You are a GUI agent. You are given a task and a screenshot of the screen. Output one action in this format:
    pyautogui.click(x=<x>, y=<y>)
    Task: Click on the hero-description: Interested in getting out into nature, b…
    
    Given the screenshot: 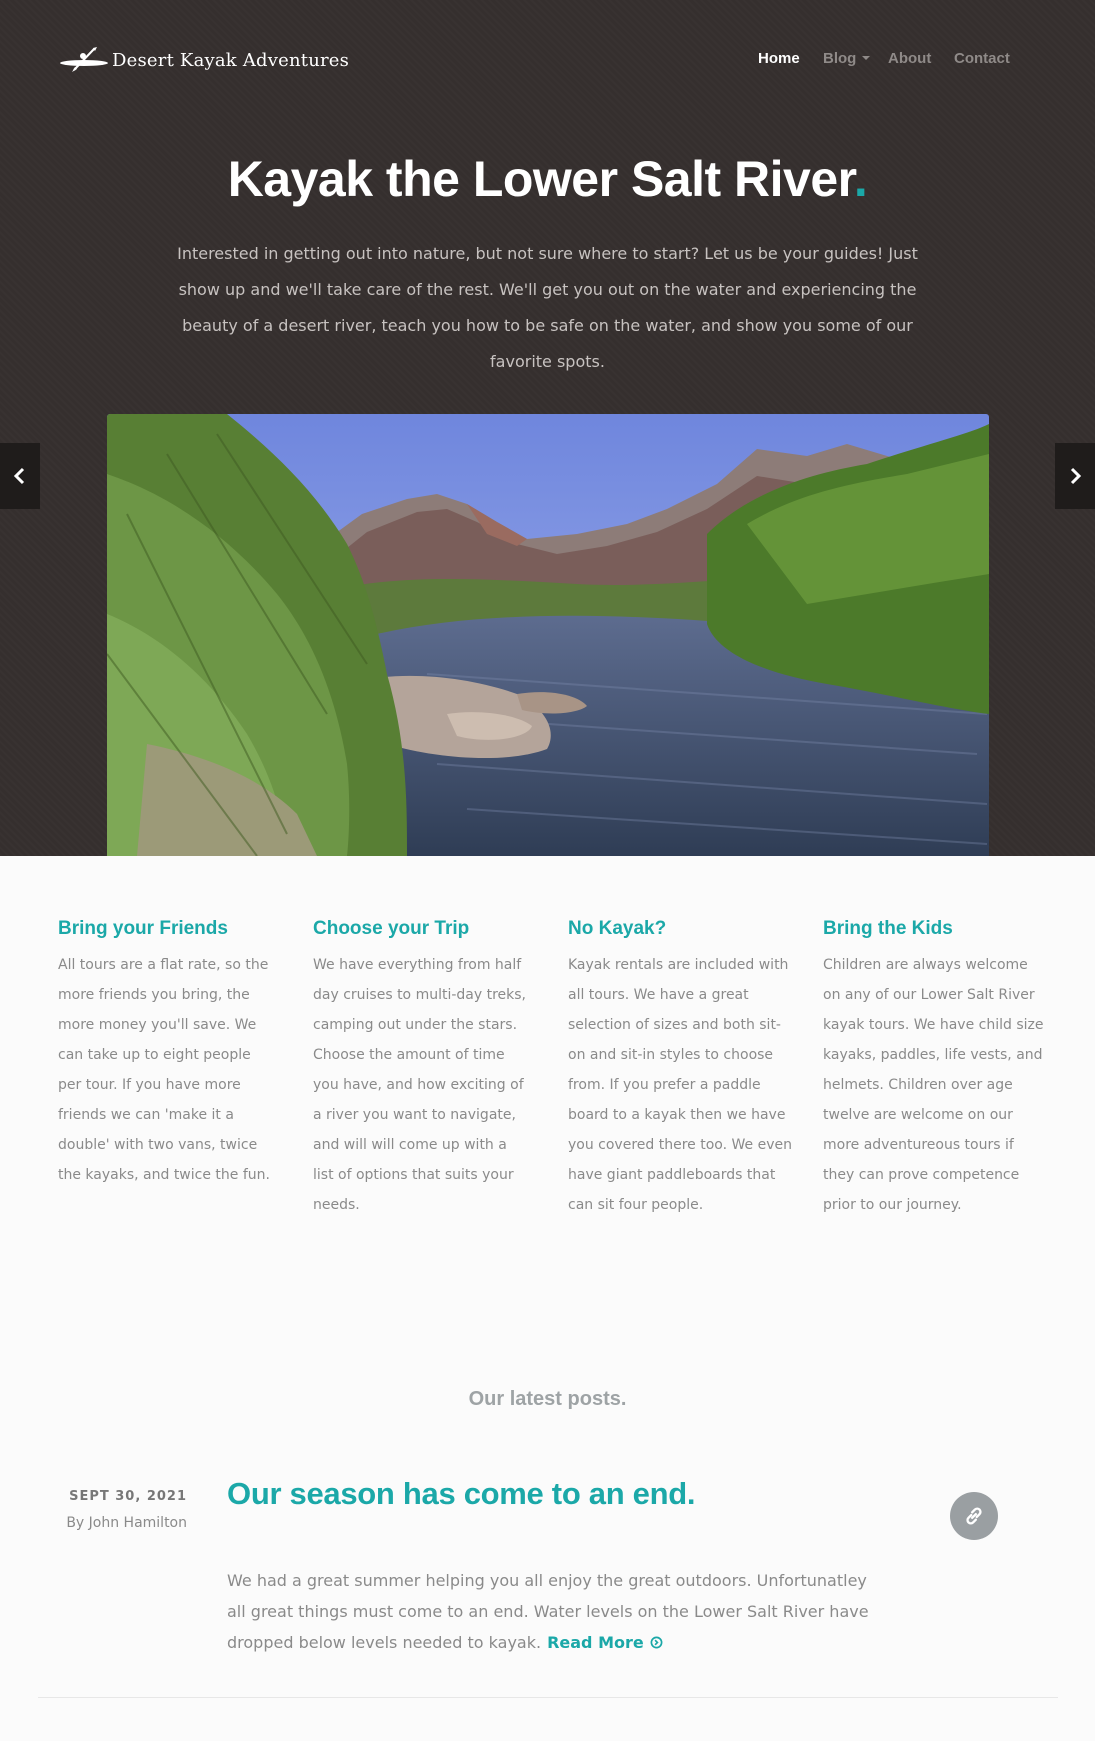 What is the action you would take?
    pyautogui.click(x=547, y=307)
    